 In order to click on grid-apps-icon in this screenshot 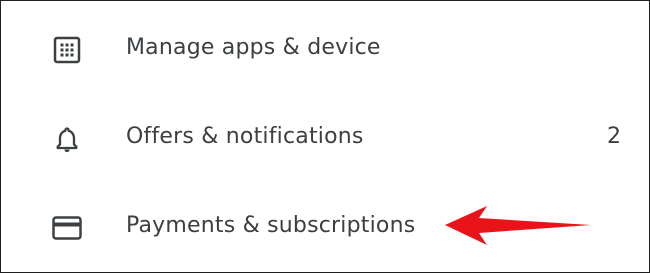, I will do `click(67, 50)`.